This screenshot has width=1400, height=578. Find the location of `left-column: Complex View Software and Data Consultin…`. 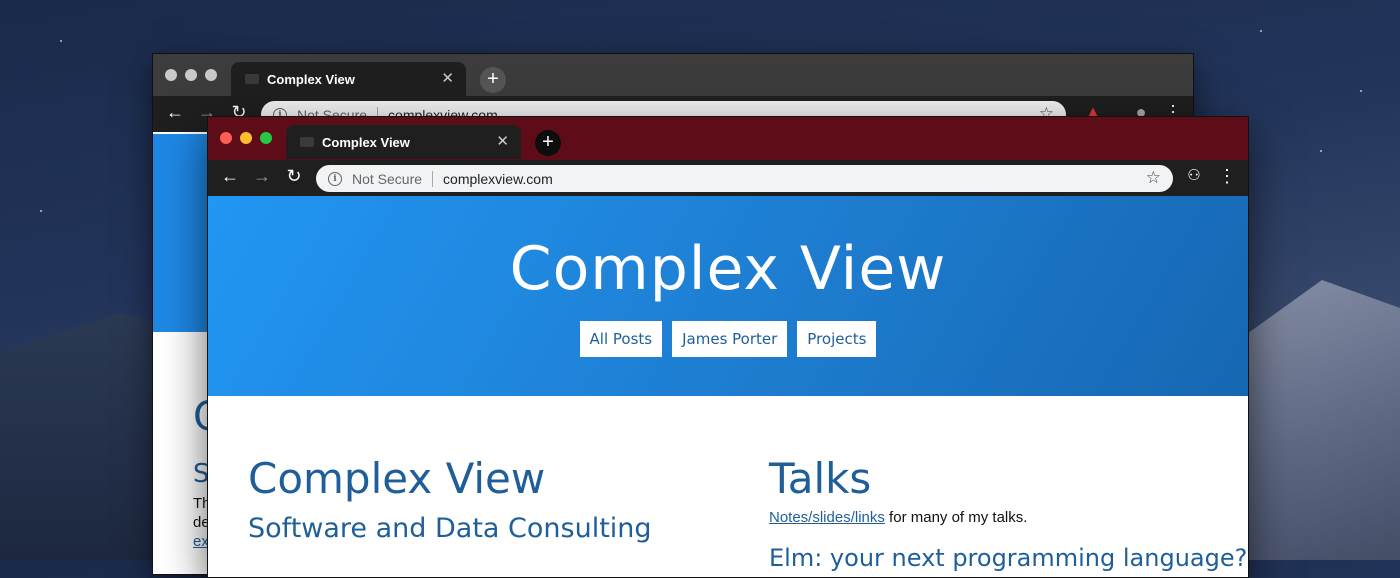

left-column: Complex View Software and Data Consultin… is located at coordinates (450, 499).